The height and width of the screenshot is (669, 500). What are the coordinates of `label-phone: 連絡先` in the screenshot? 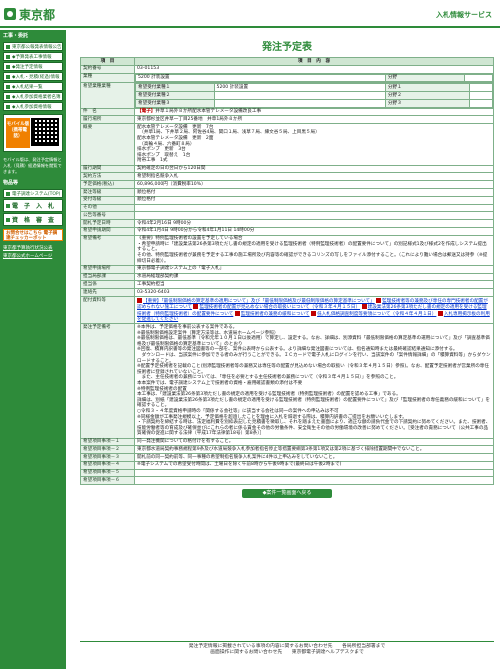 It's located at (107, 292).